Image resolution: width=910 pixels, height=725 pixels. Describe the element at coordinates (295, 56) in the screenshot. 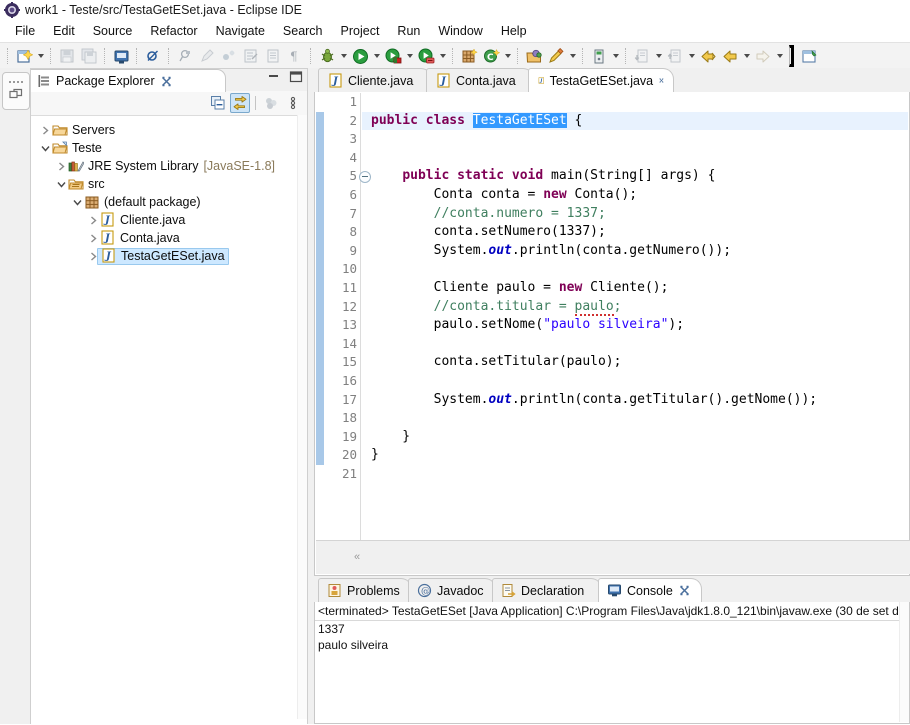

I see `show-whitespace-icon: ¶` at that location.